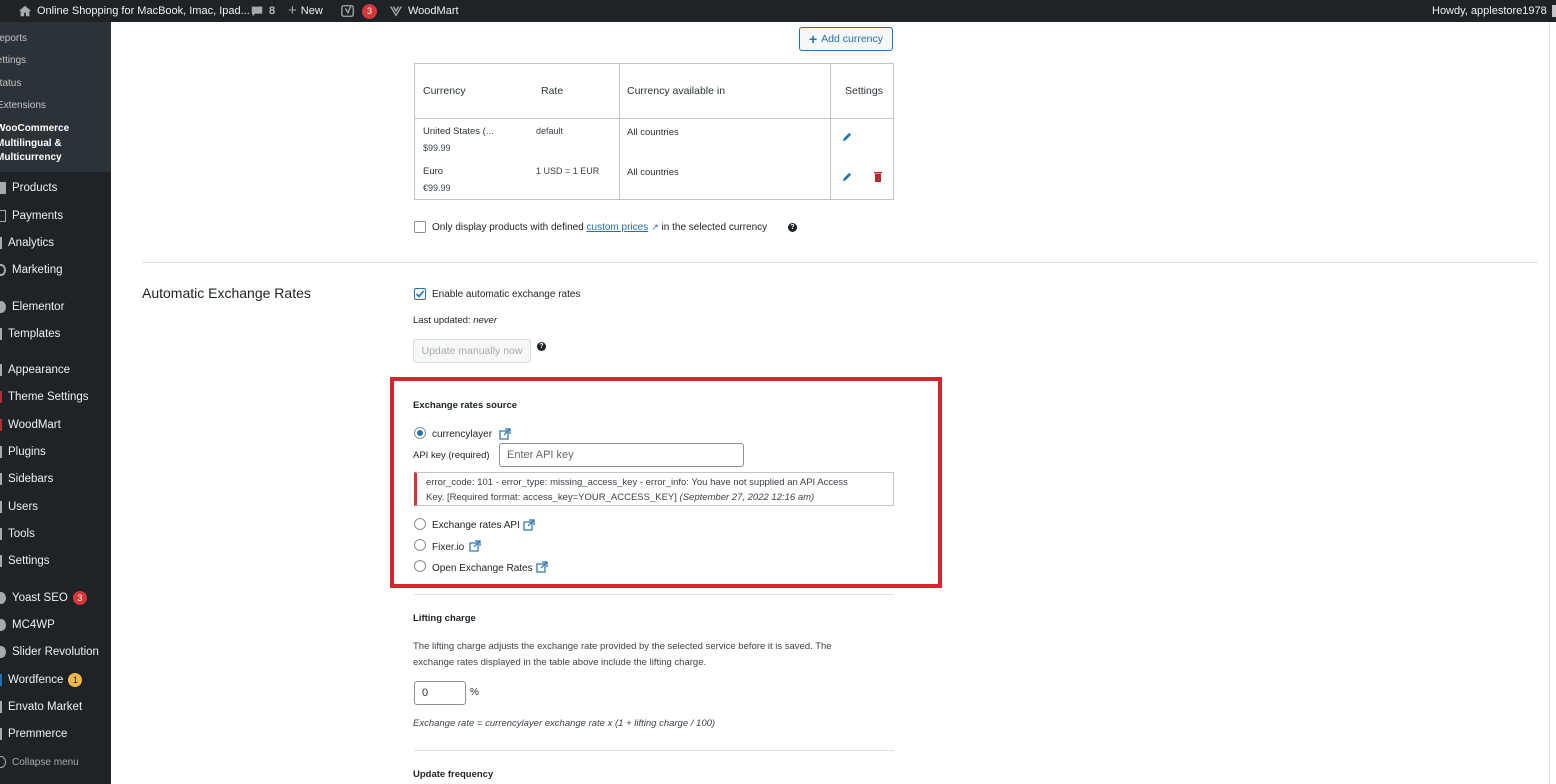 This screenshot has width=1556, height=784. What do you see at coordinates (508, 227) in the screenshot?
I see `only-display-before: Only display products with defined` at bounding box center [508, 227].